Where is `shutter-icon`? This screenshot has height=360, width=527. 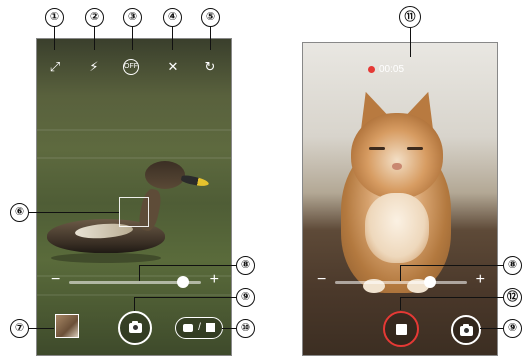 shutter-icon is located at coordinates (135, 327).